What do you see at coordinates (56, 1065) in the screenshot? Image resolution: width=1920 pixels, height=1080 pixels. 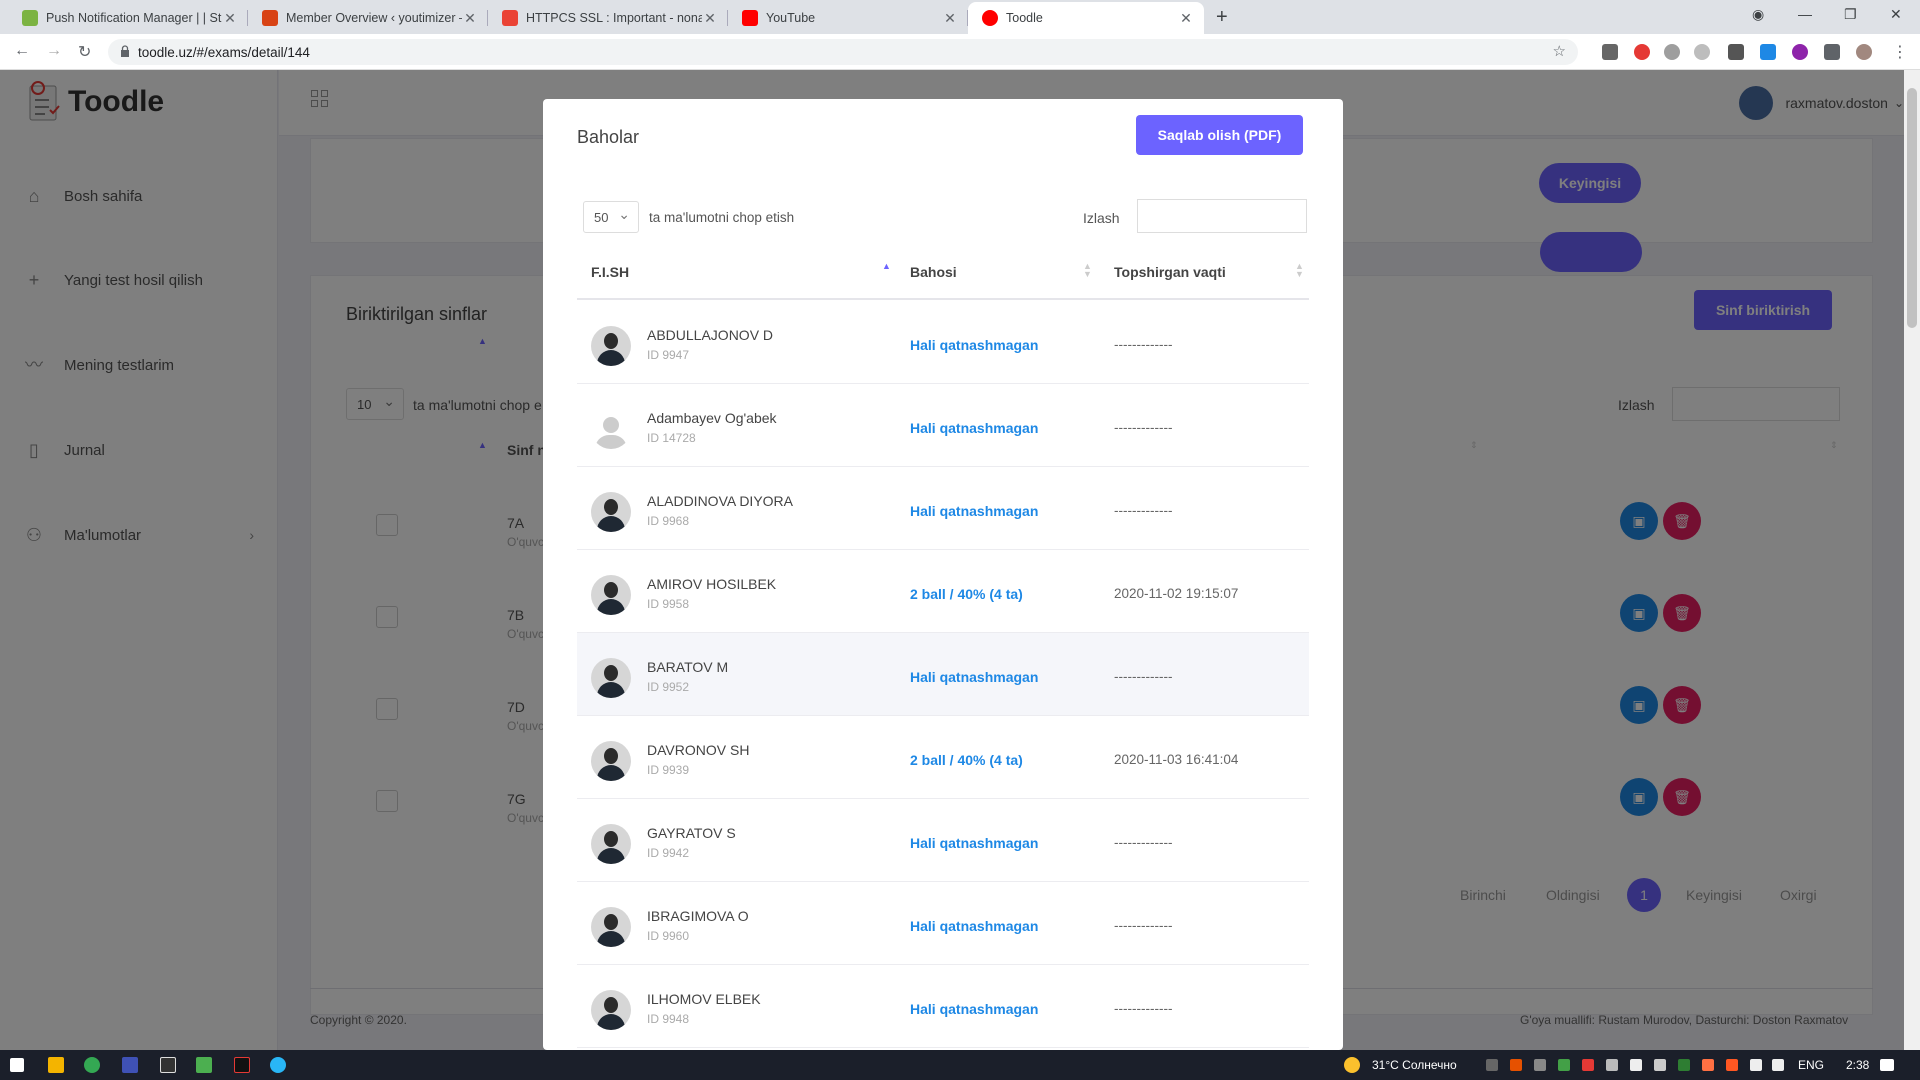 I see `file-explorer-icon` at bounding box center [56, 1065].